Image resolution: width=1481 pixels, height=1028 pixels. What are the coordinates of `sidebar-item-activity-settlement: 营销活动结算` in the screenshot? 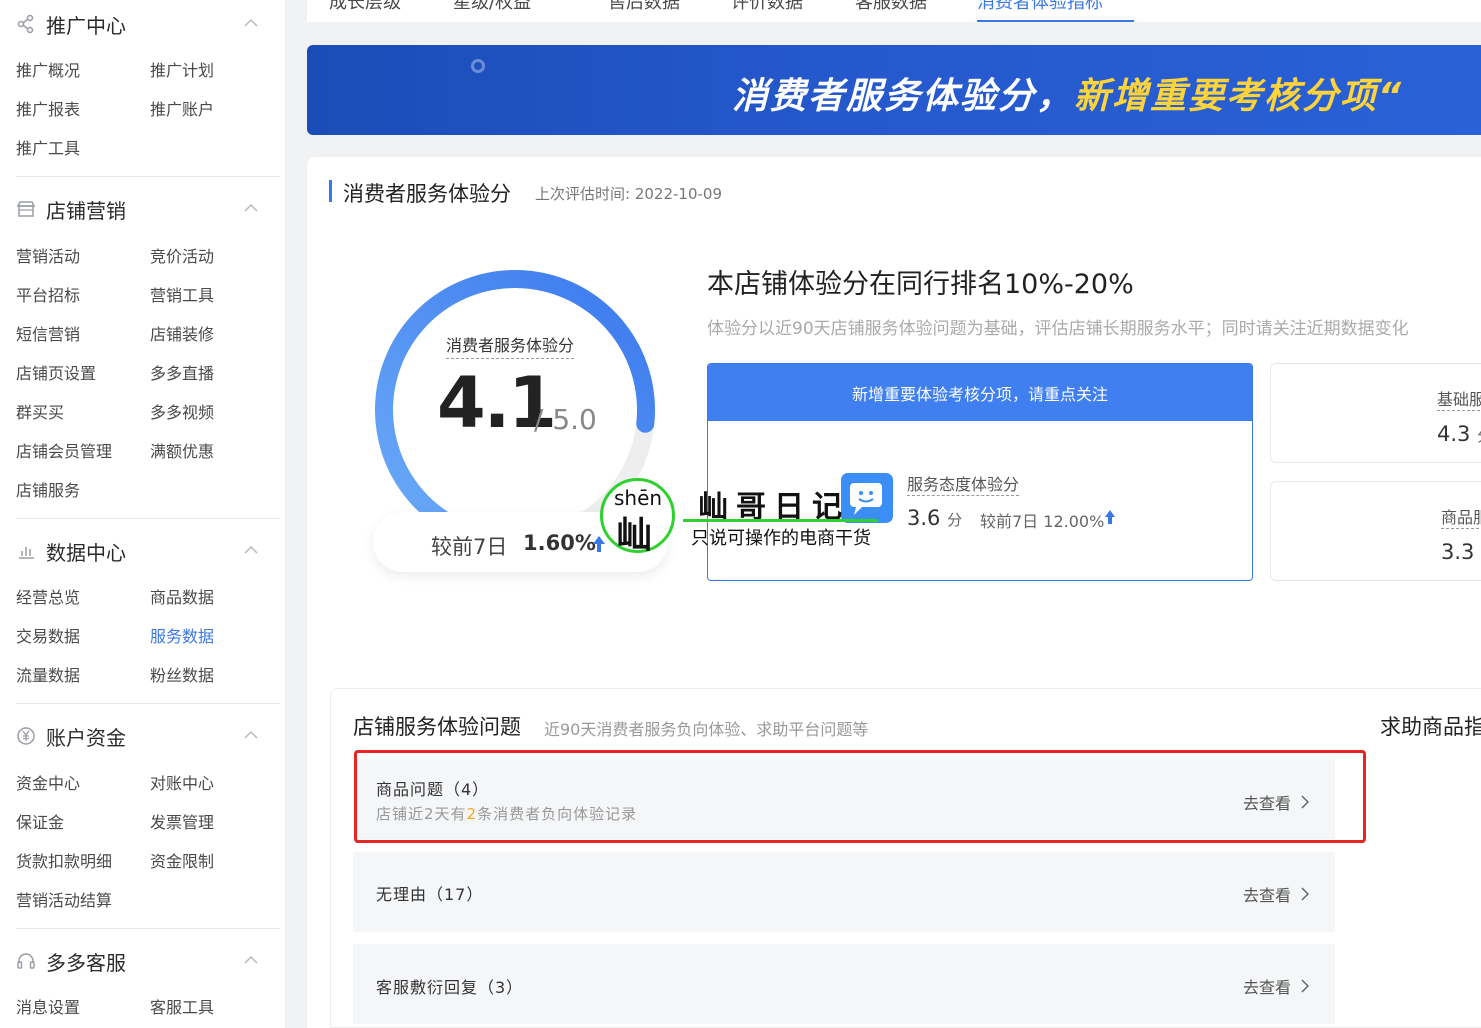 It's located at (64, 899).